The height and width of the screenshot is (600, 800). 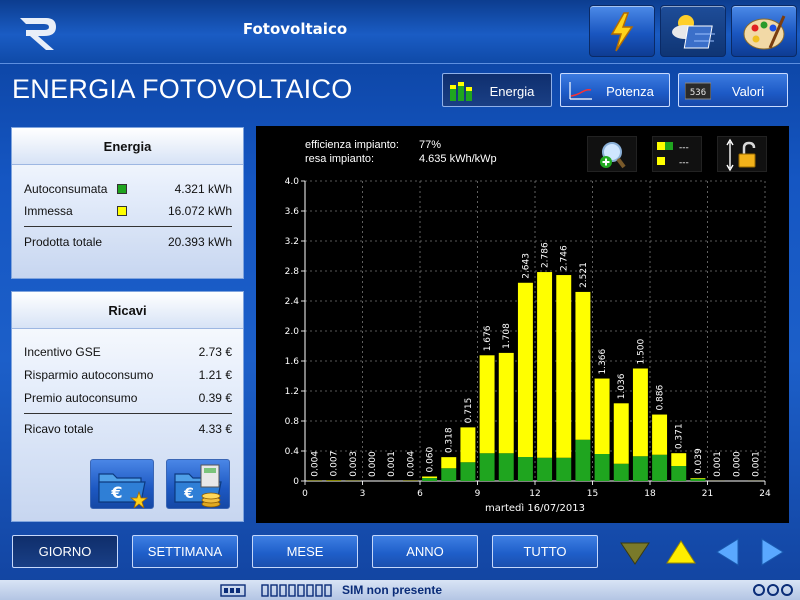 What do you see at coordinates (650, 494) in the screenshot?
I see `x-tick-label: 18` at bounding box center [650, 494].